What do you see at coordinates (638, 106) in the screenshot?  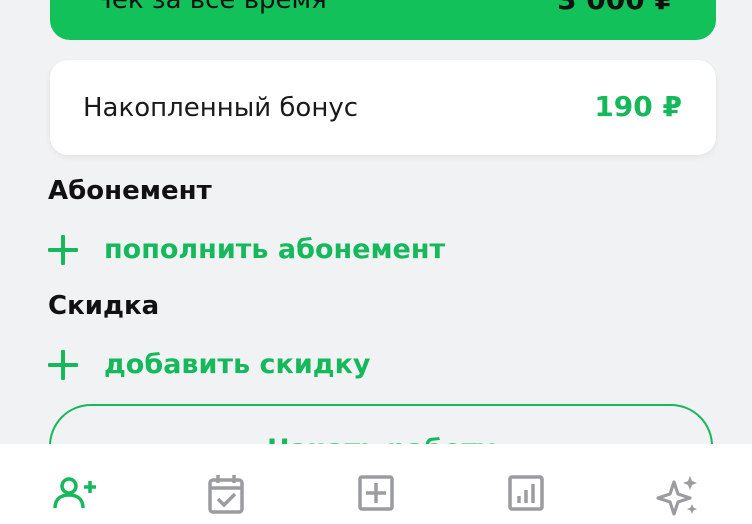 I see `bonus-value: 190 ₽` at bounding box center [638, 106].